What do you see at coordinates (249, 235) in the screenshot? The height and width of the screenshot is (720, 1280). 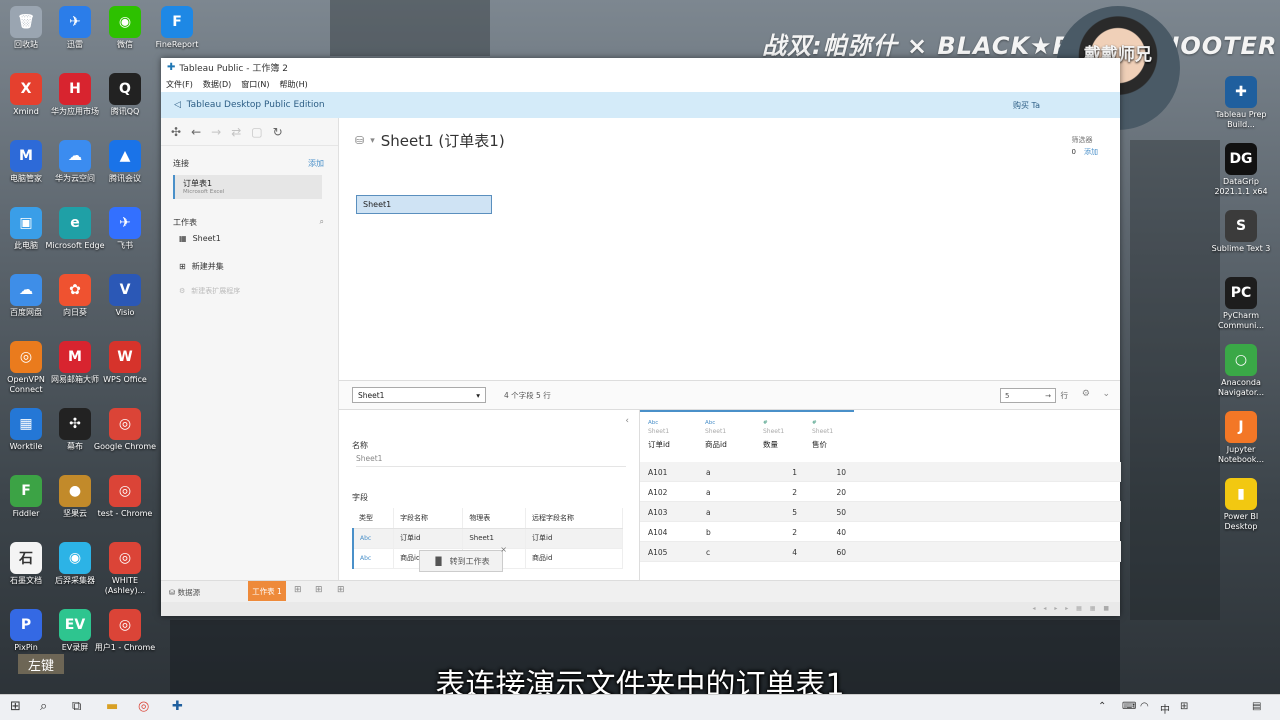 I see `sheet-item-sheet1: ▦ Sheet1` at bounding box center [249, 235].